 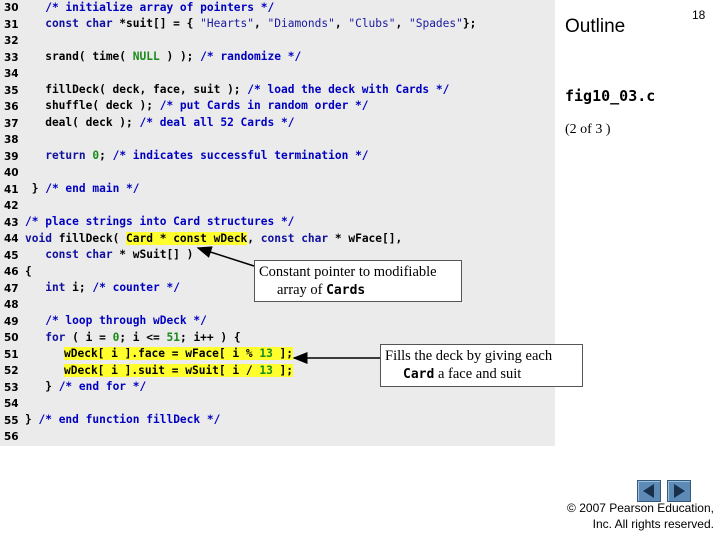 I want to click on copyright-line: © 2007 Pearson Education,, so click(x=640, y=508).